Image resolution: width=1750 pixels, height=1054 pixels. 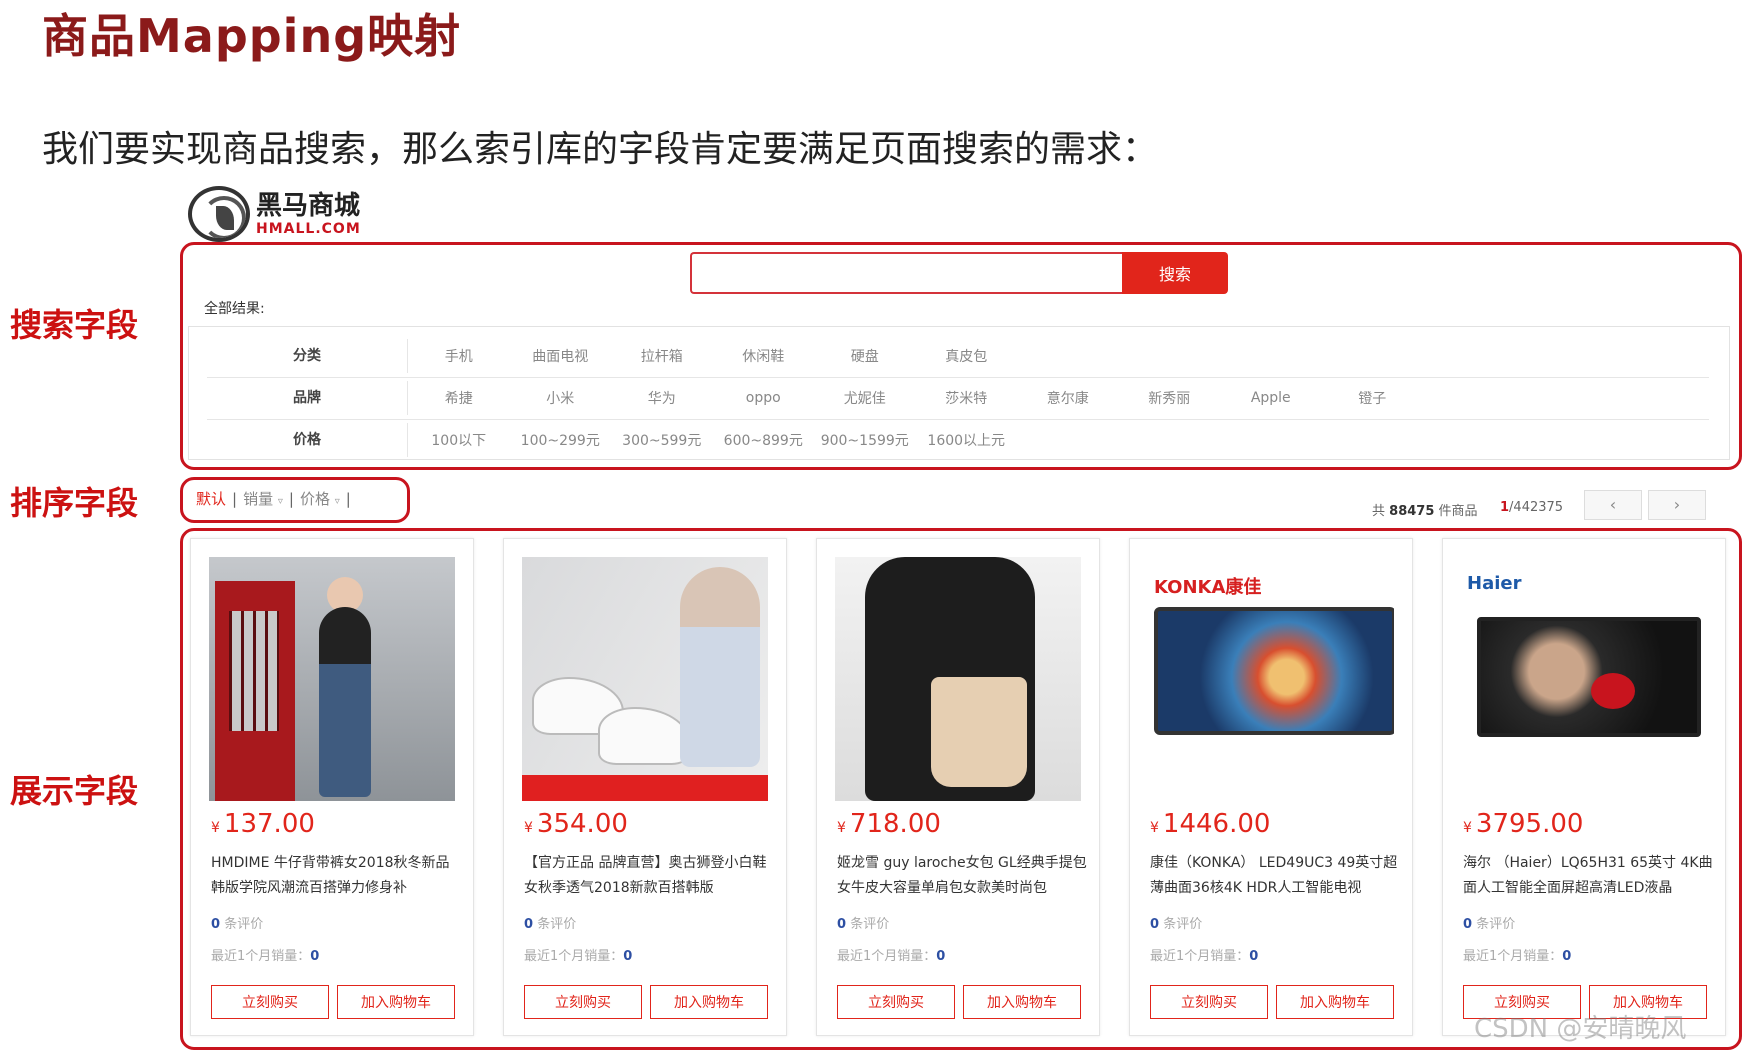 I want to click on result-count: 共 88475 件商品, so click(x=1425, y=509).